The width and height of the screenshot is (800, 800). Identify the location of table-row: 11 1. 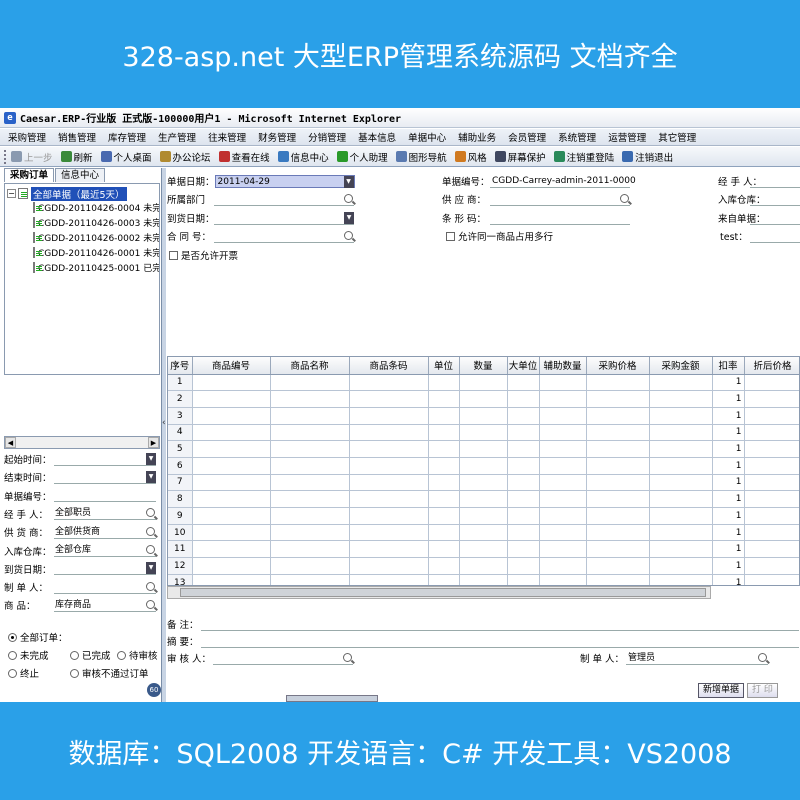
(483, 549).